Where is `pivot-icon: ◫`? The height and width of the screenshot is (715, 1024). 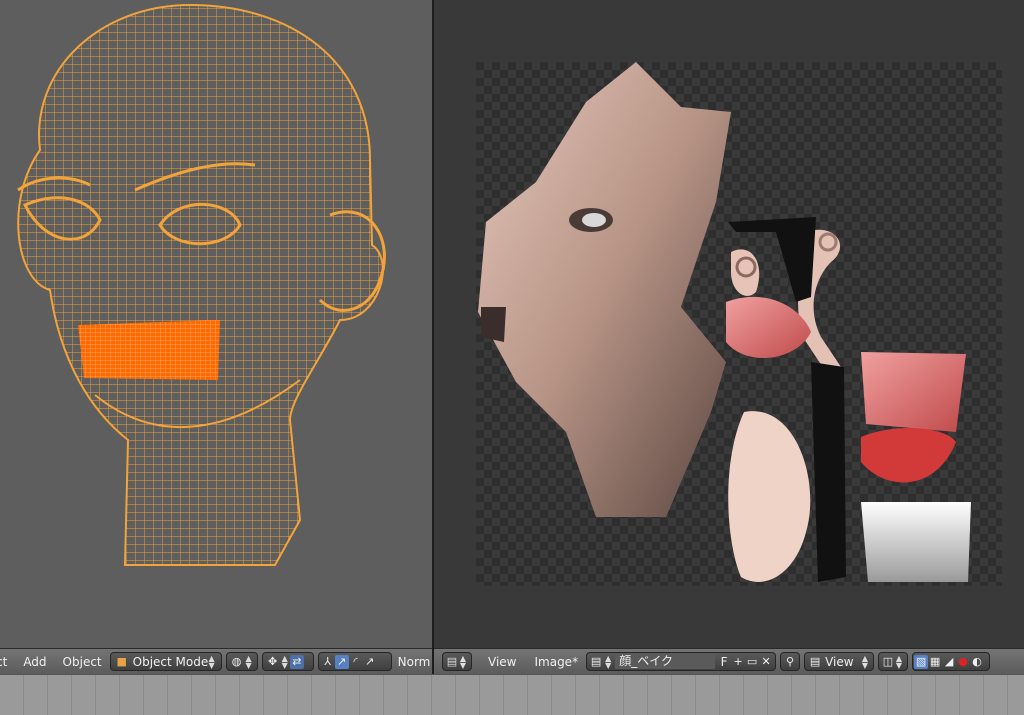
pivot-icon: ◫ is located at coordinates (888, 661).